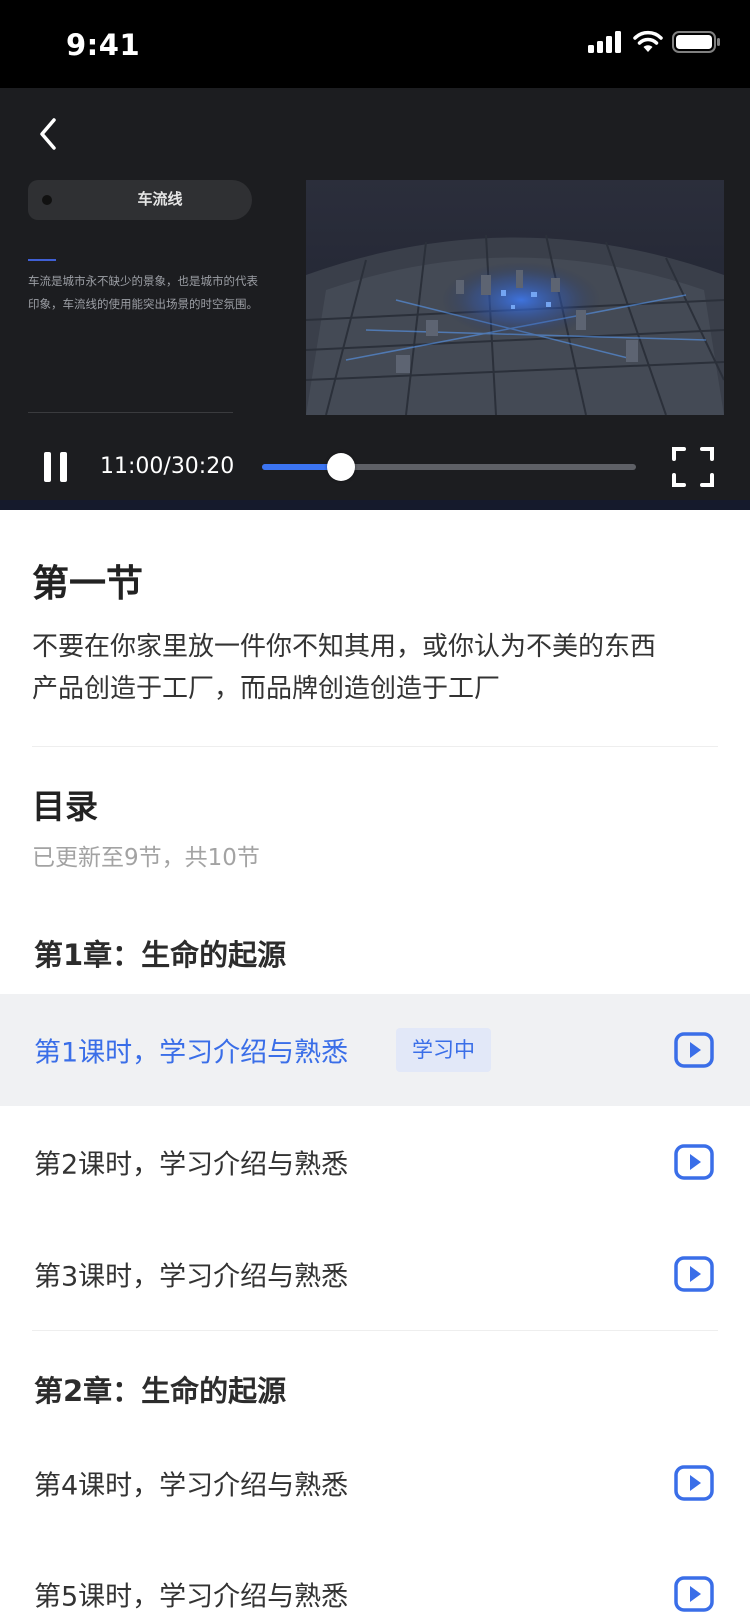 The width and height of the screenshot is (750, 1624). What do you see at coordinates (191, 1597) in the screenshot?
I see `lesson-label: 第5课时，学习介绍与熟悉` at bounding box center [191, 1597].